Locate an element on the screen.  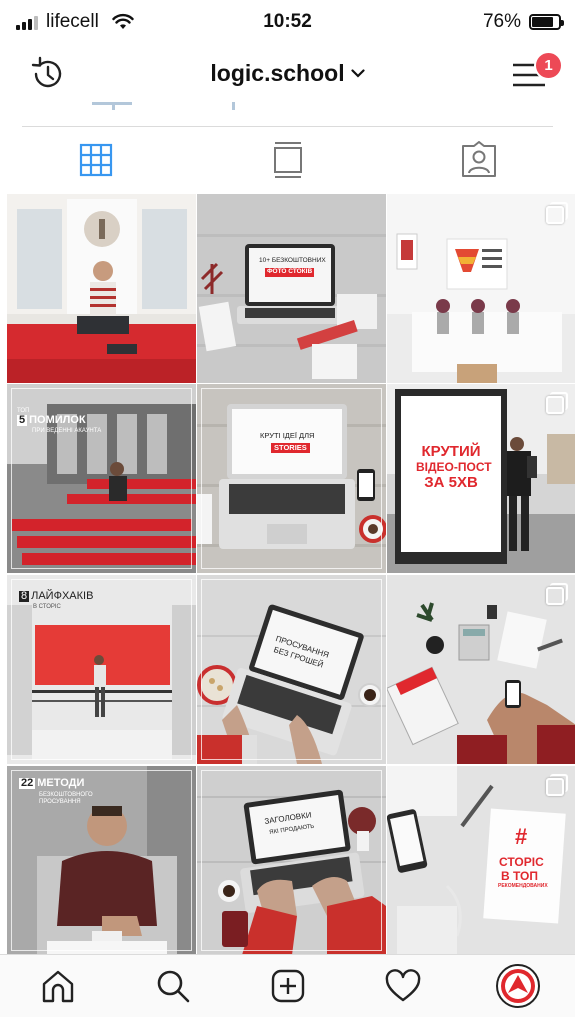
post-thumbnail: 22 МЕТОДИ БЕЗКОШТОВНОГО ПРОСУВАННЯ is located at coordinates (101, 860).